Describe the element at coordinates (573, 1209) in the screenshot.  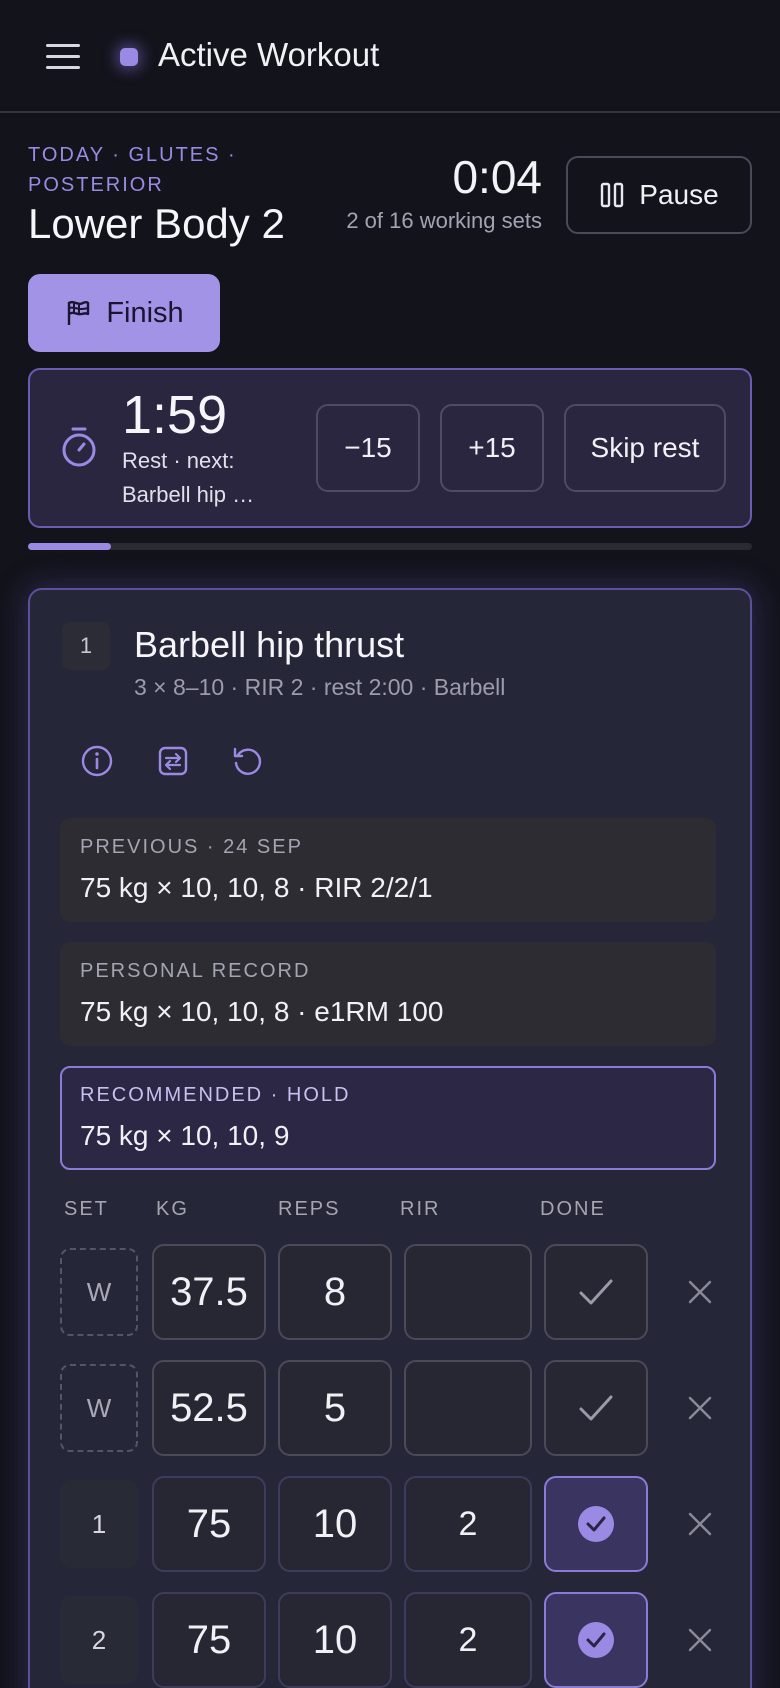
I see `column-header-done: DONE` at that location.